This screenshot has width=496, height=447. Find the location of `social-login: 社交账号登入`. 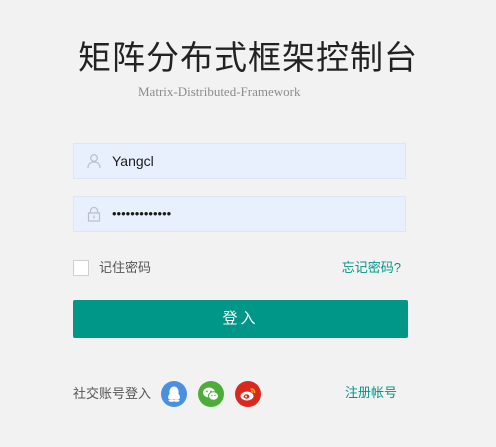

social-login: 社交账号登入 is located at coordinates (172, 394).